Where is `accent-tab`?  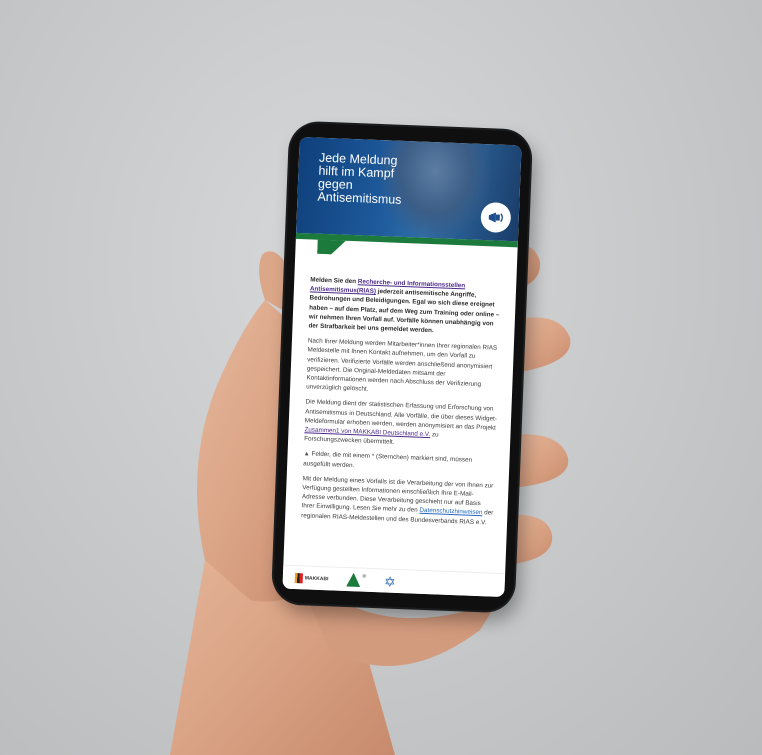
accent-tab is located at coordinates (331, 247).